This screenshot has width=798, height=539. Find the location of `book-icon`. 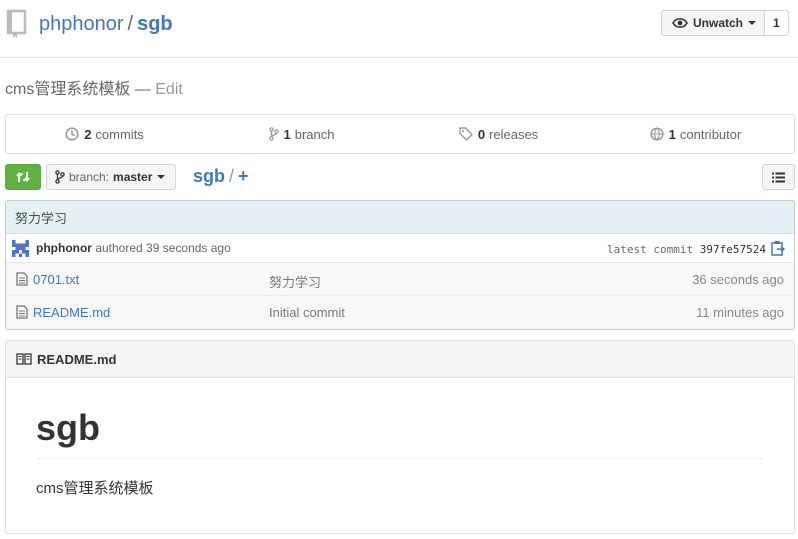

book-icon is located at coordinates (24, 359).